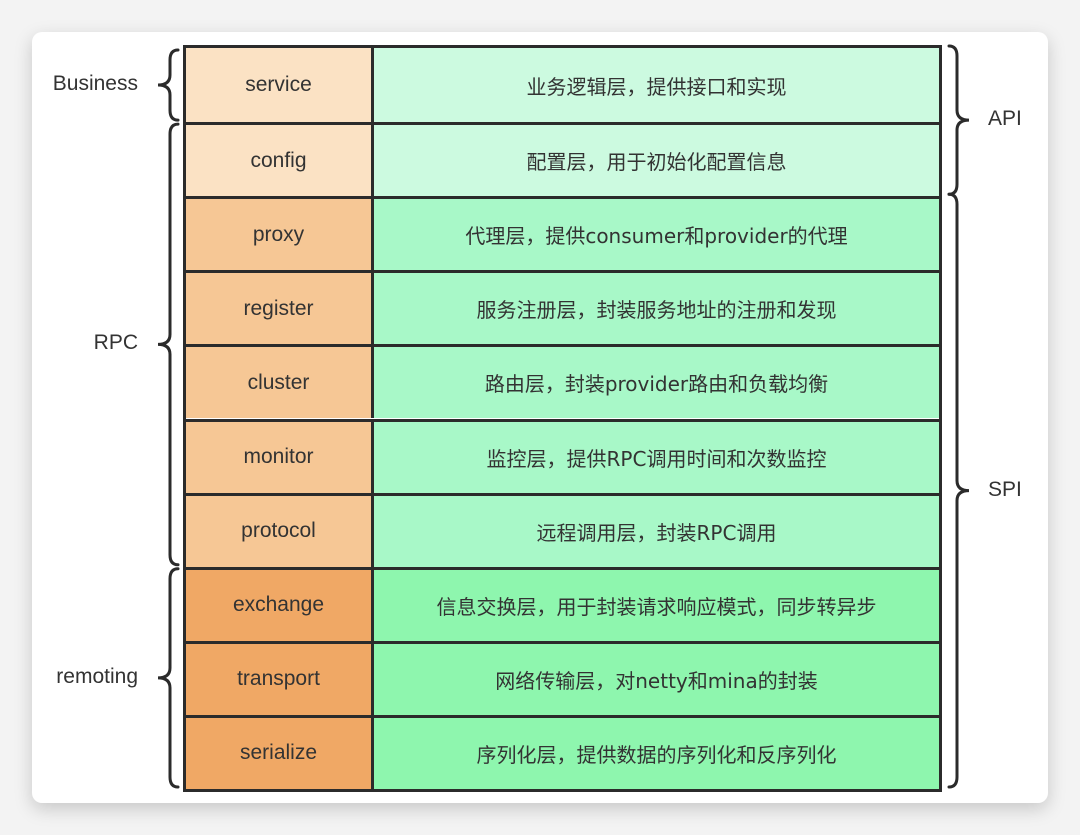 The height and width of the screenshot is (835, 1080). I want to click on group-label-rpc: RPC, so click(115, 343).